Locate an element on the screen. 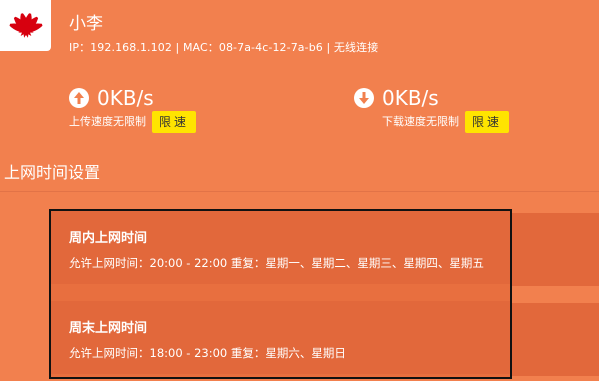 This screenshot has height=381, width=599. huawei-logo-icon is located at coordinates (25, 25).